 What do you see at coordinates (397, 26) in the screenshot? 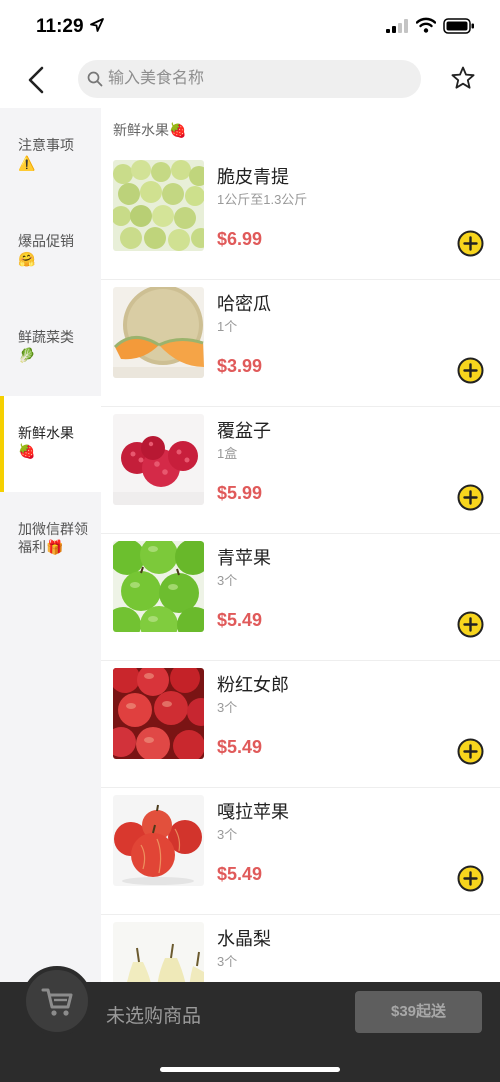
I see `cellular-signal-icon` at bounding box center [397, 26].